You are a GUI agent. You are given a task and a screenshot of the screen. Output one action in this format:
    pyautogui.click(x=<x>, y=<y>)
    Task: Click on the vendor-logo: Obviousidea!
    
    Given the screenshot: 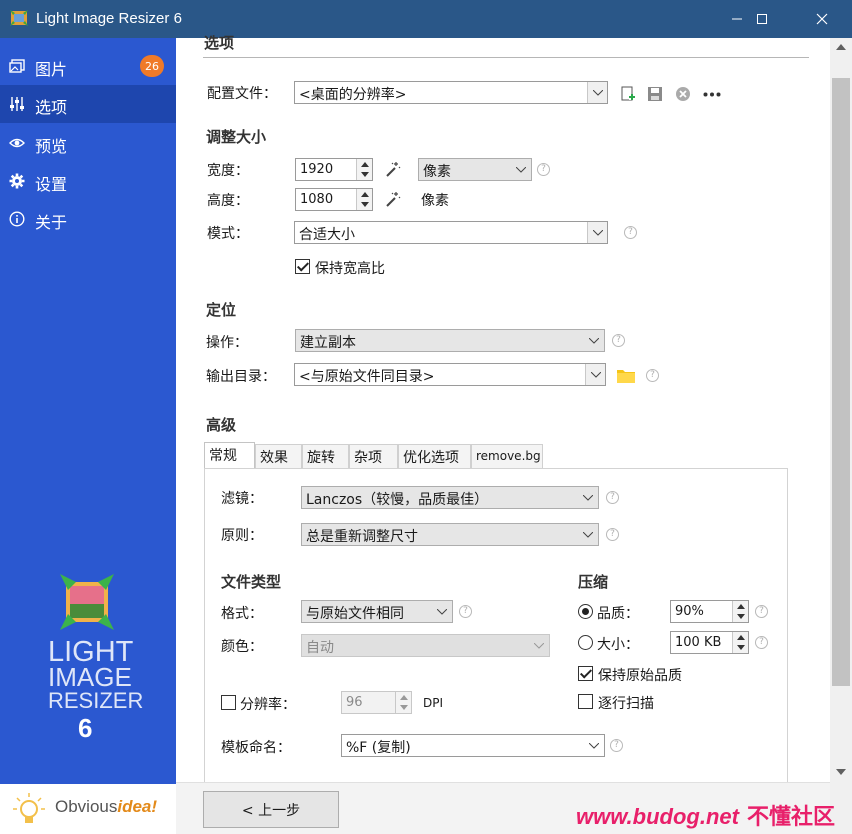 What is the action you would take?
    pyautogui.click(x=88, y=809)
    